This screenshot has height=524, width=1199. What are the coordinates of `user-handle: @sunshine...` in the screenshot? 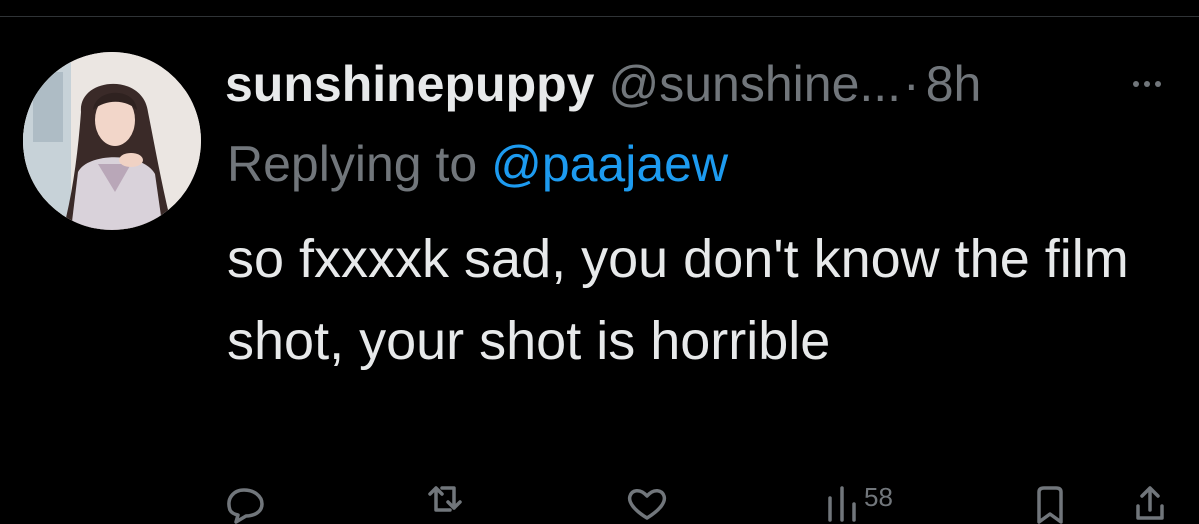 It's located at (754, 84).